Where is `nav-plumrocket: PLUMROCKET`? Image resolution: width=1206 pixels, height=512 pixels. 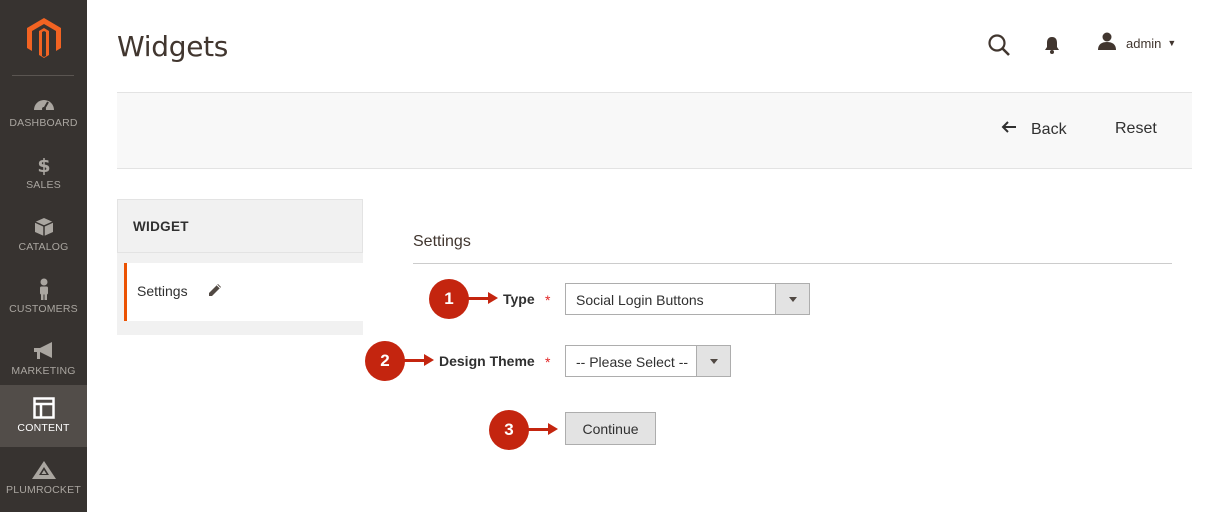 nav-plumrocket: PLUMROCKET is located at coordinates (43, 478).